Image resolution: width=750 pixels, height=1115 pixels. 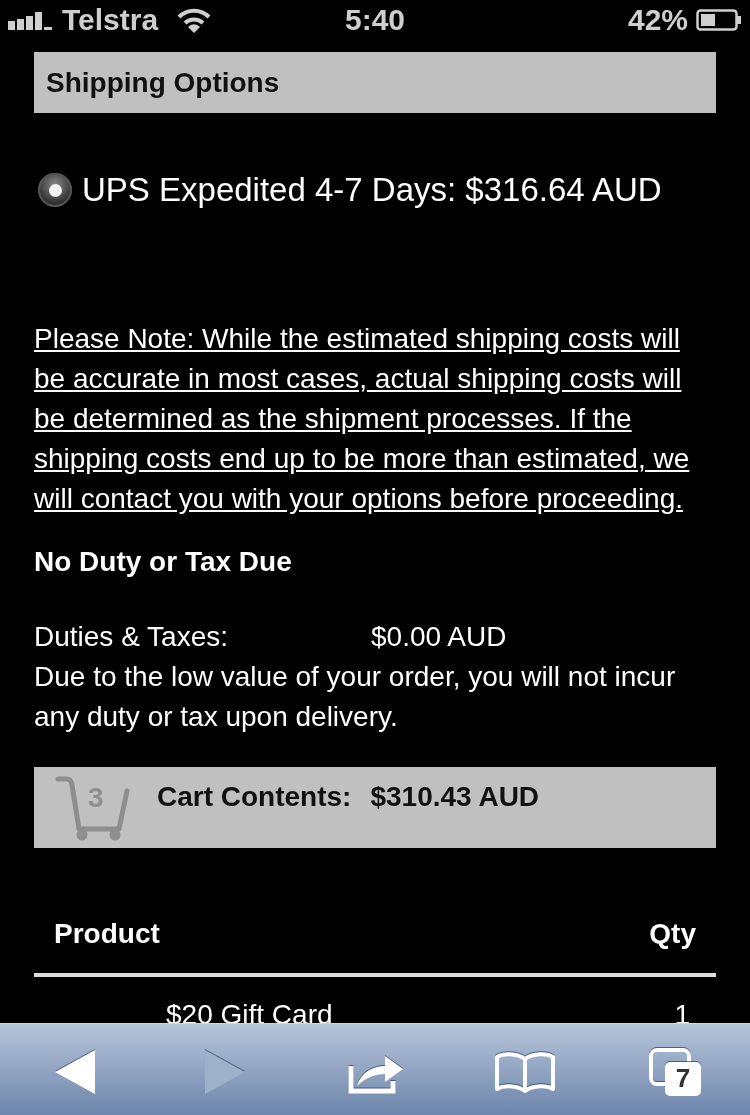 I want to click on shipping-option-label: UPS Expedited 4-7 Days: $316.64 AUD, so click(x=372, y=190).